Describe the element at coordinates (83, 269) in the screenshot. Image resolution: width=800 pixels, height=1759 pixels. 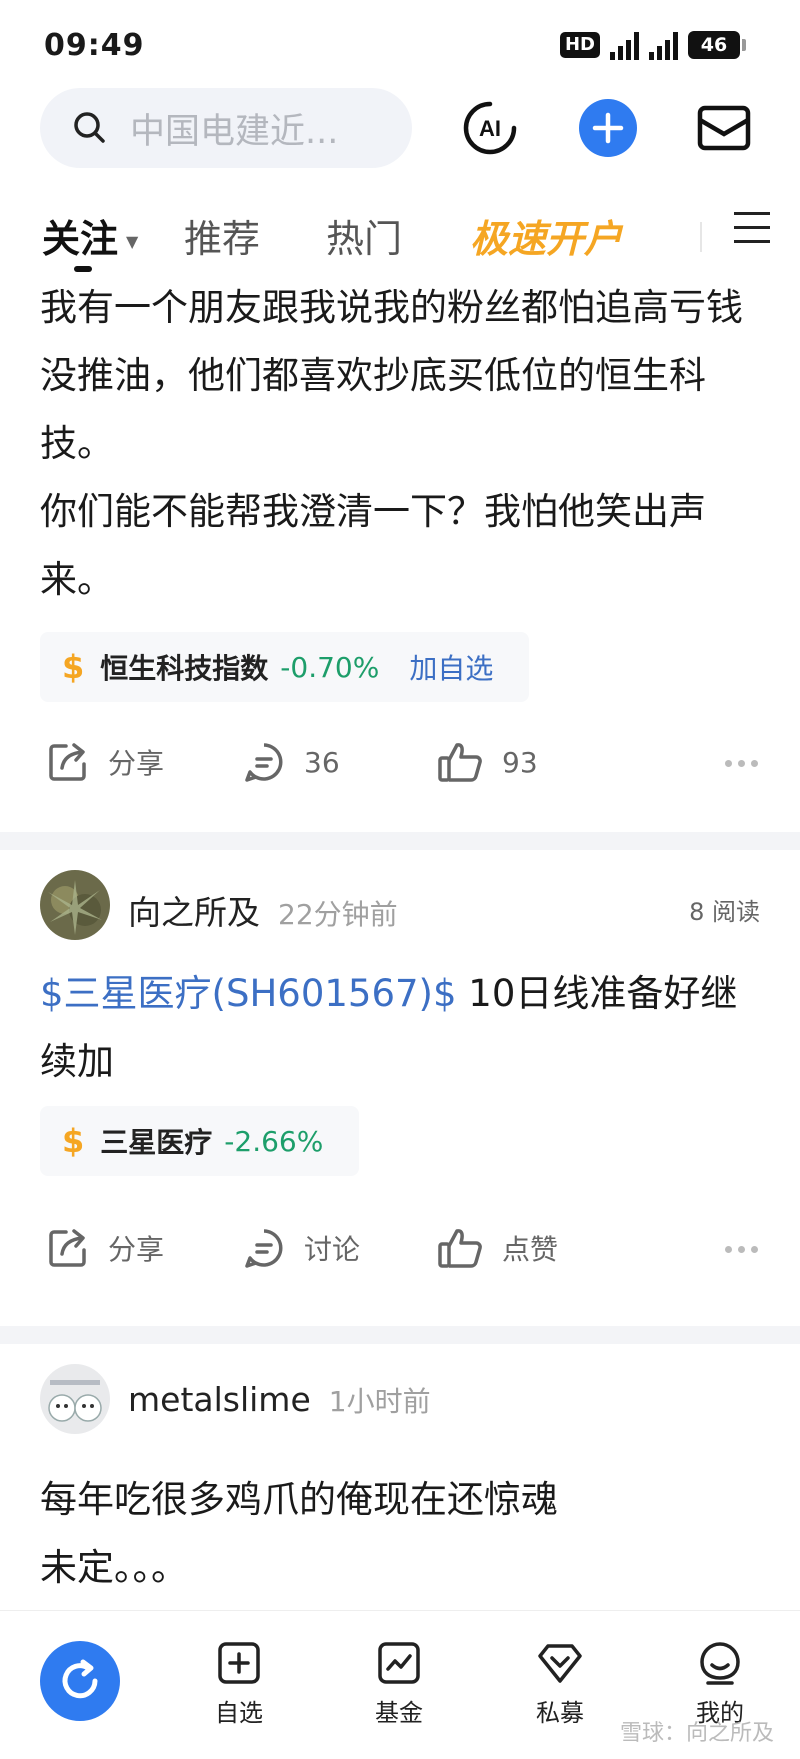
I see `tab-indicator` at that location.